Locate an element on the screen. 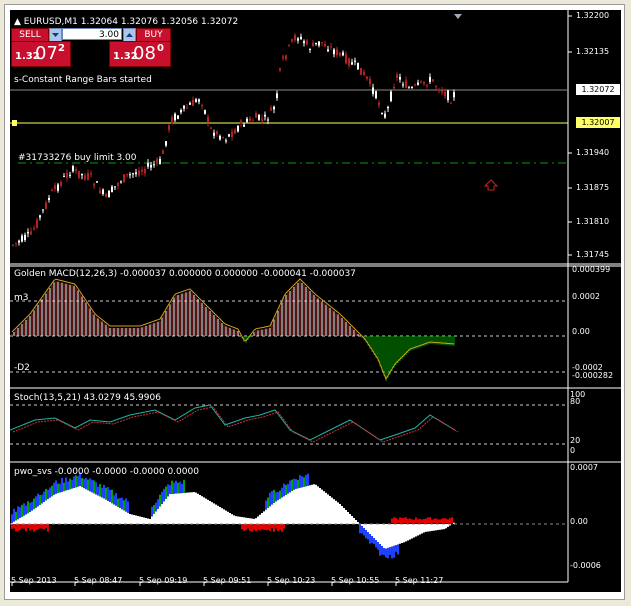 The width and height of the screenshot is (631, 606). up-arrow-icon is located at coordinates (491, 185).